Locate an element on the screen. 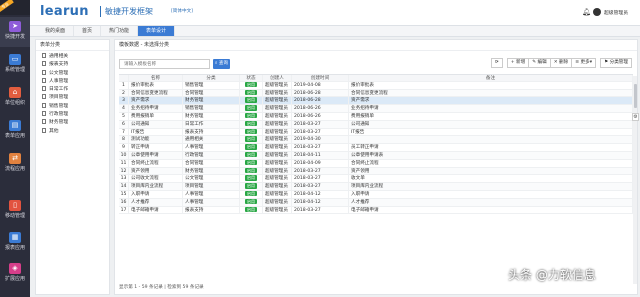  table-cell: 合同管理 is located at coordinates (211, 93).